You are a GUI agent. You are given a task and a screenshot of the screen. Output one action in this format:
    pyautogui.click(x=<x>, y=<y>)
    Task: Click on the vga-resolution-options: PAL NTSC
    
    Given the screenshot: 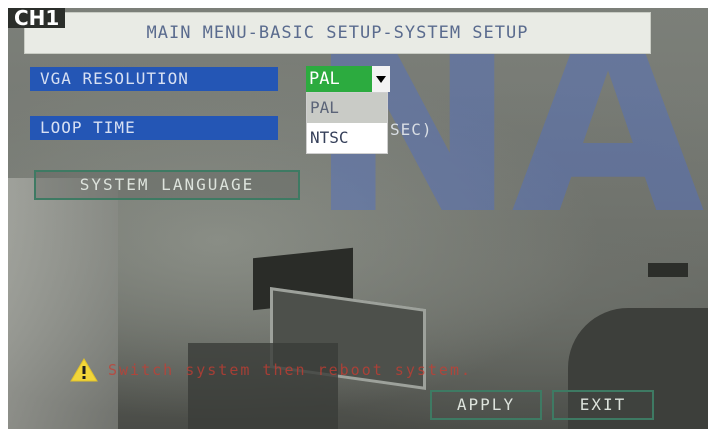 What is the action you would take?
    pyautogui.click(x=347, y=123)
    